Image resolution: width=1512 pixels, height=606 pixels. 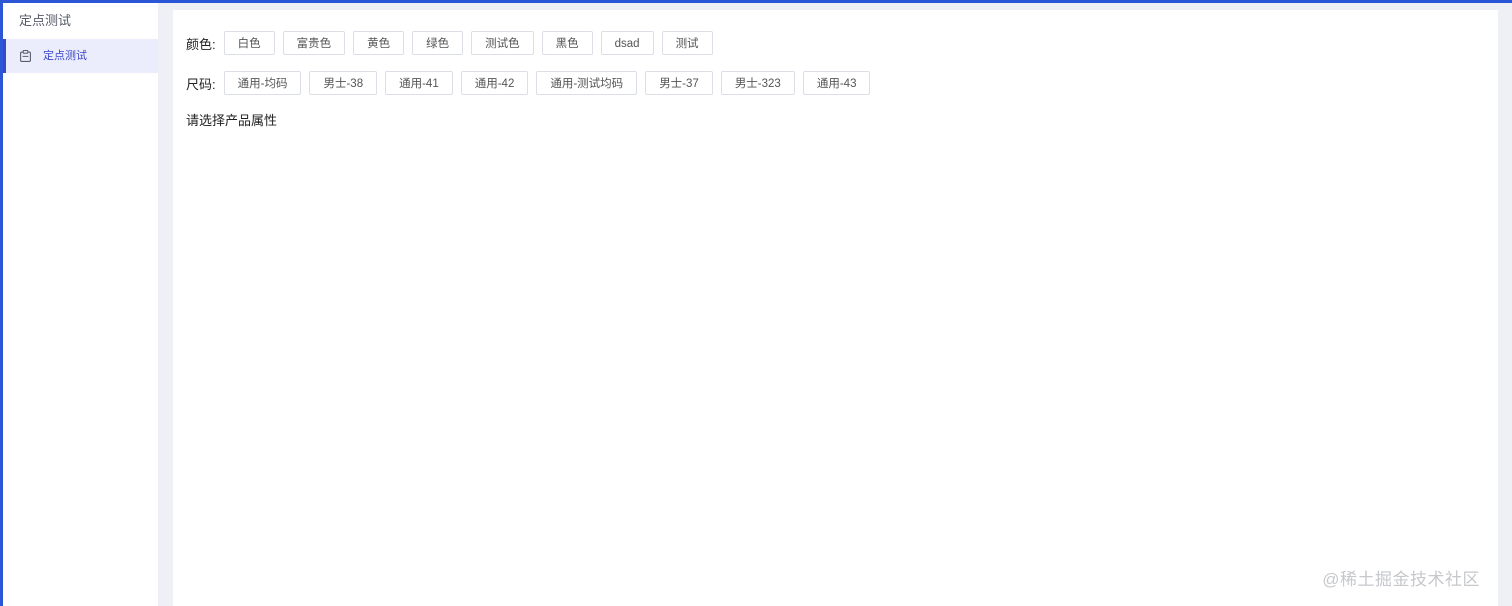 I want to click on size-option: 男士-38, so click(x=343, y=83).